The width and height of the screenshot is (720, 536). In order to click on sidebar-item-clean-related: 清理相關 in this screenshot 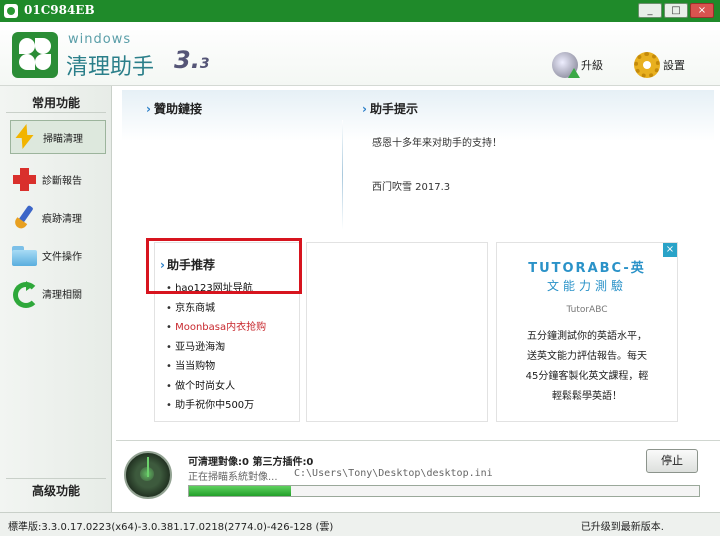, I will do `click(58, 293)`.